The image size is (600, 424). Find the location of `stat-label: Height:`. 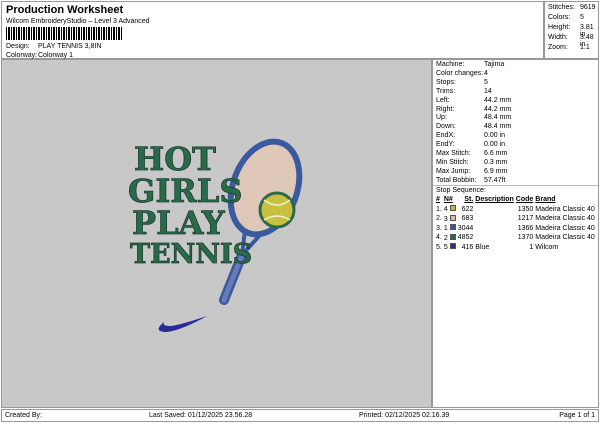

stat-label: Height: is located at coordinates (559, 27).